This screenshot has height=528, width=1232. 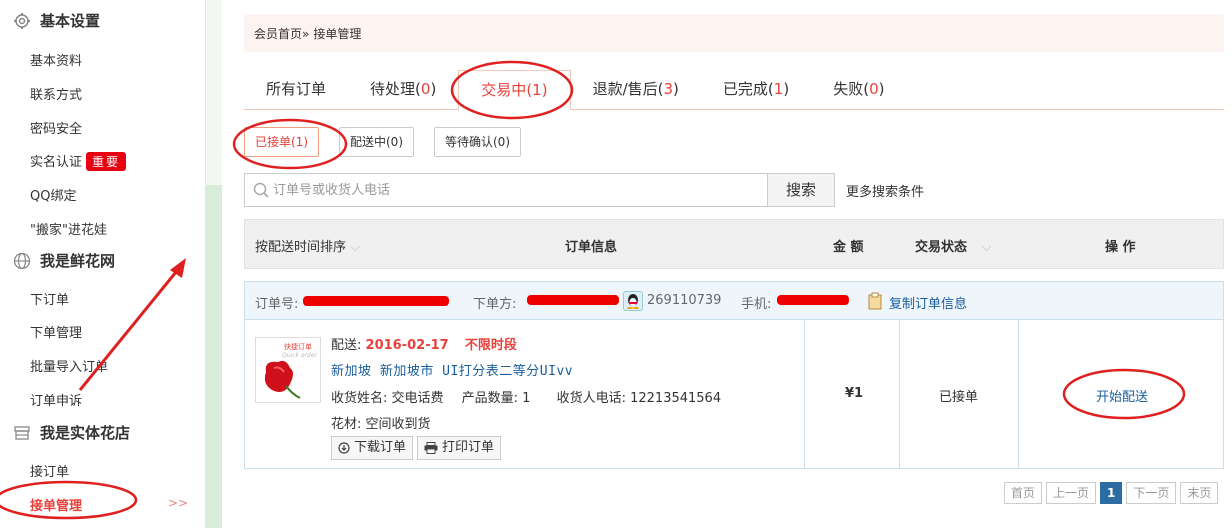 What do you see at coordinates (477, 142) in the screenshot?
I see `subtab-awaiting-confirm: 等待确认(0)` at bounding box center [477, 142].